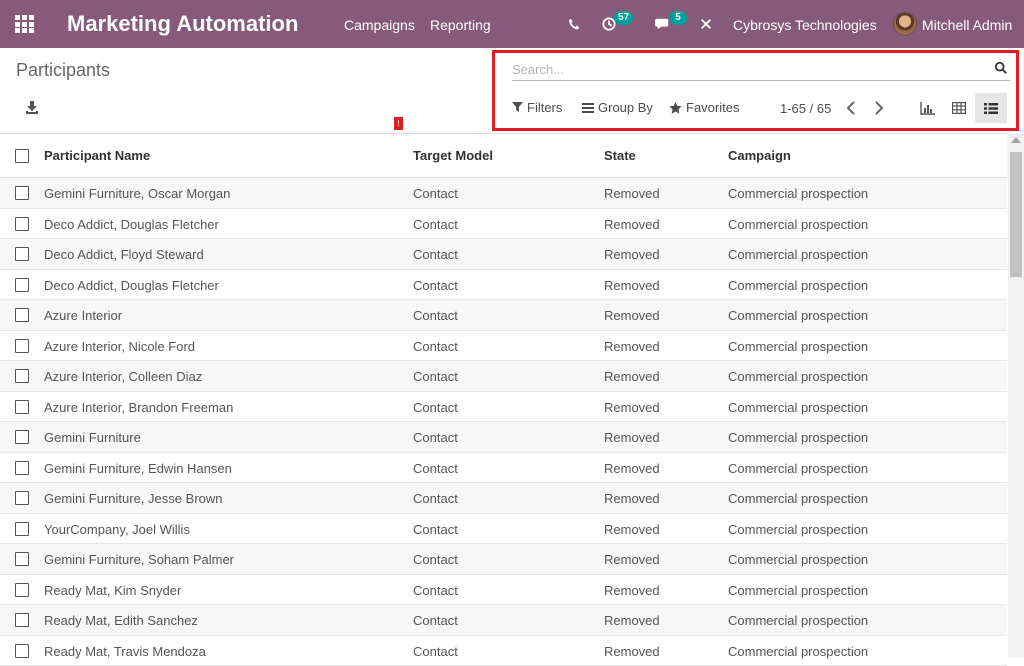 This screenshot has height=666, width=1024. I want to click on menu-reporting: Reporting, so click(460, 25).